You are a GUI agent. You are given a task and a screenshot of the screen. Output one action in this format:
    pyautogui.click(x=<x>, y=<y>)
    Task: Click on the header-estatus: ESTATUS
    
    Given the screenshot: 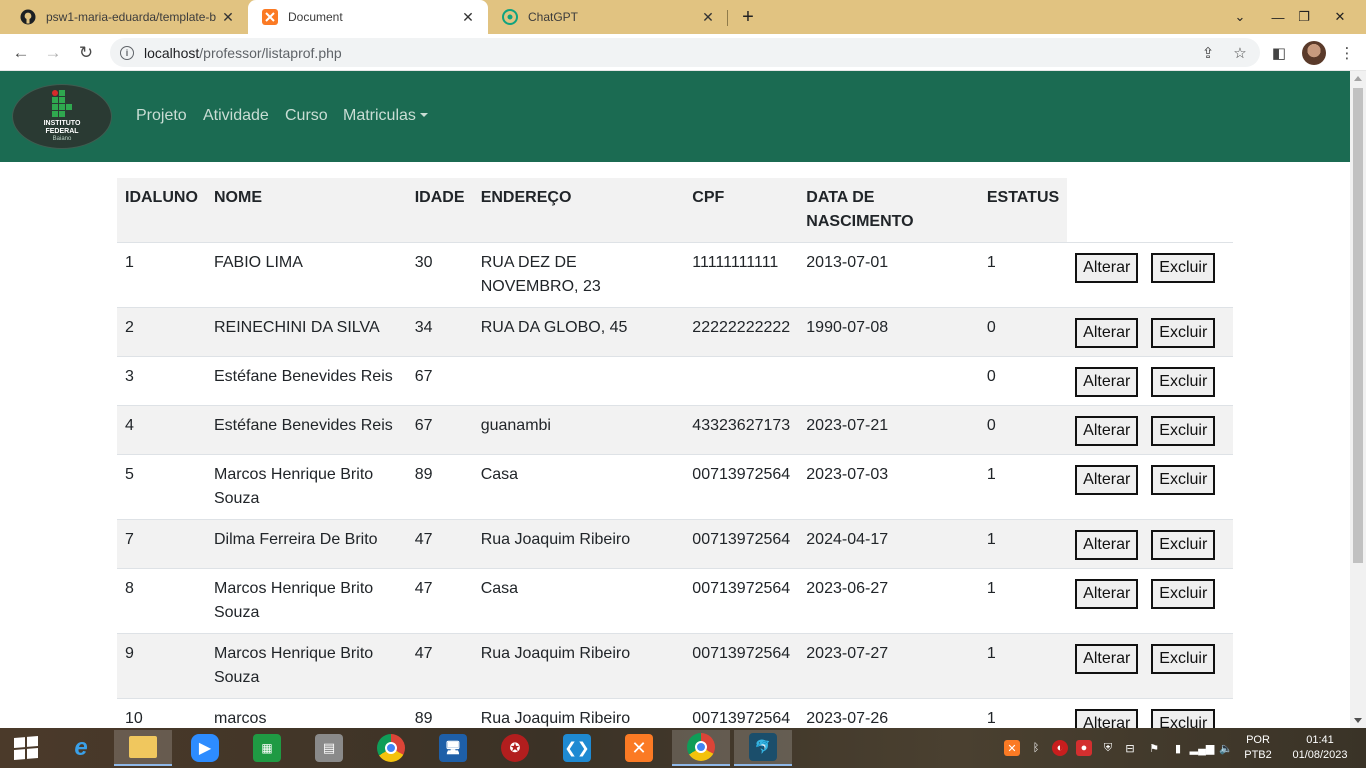 What is the action you would take?
    pyautogui.click(x=1023, y=210)
    